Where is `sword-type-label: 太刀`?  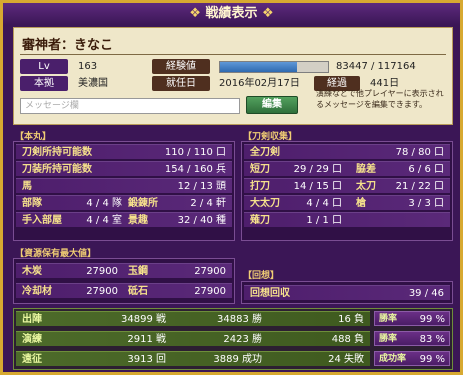
sword-type-label: 太刀 is located at coordinates (366, 186).